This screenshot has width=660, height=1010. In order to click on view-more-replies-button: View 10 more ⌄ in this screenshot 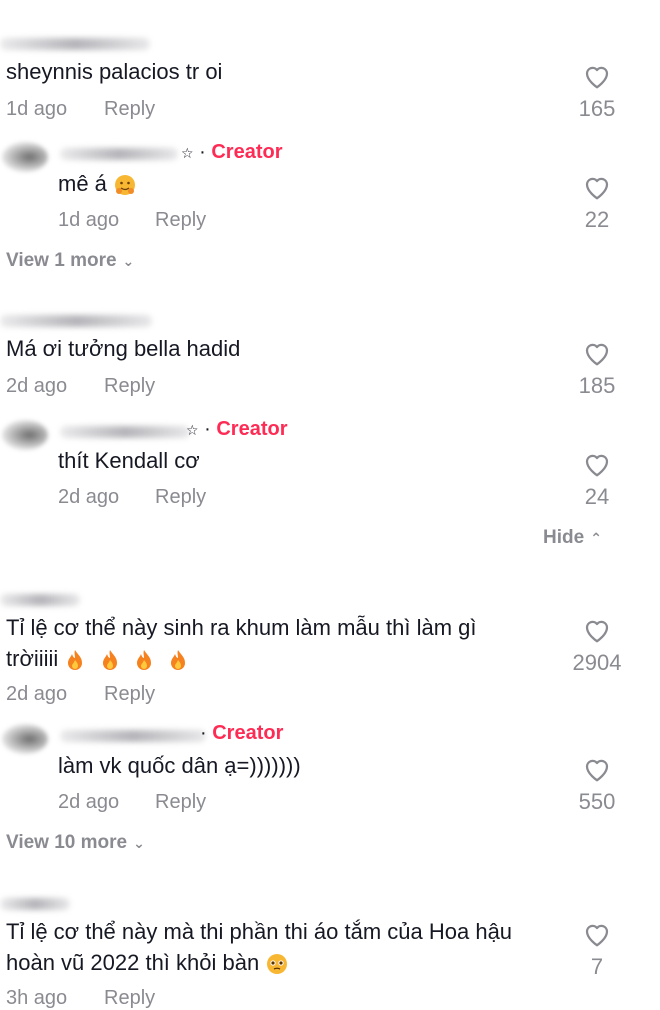, I will do `click(75, 843)`.